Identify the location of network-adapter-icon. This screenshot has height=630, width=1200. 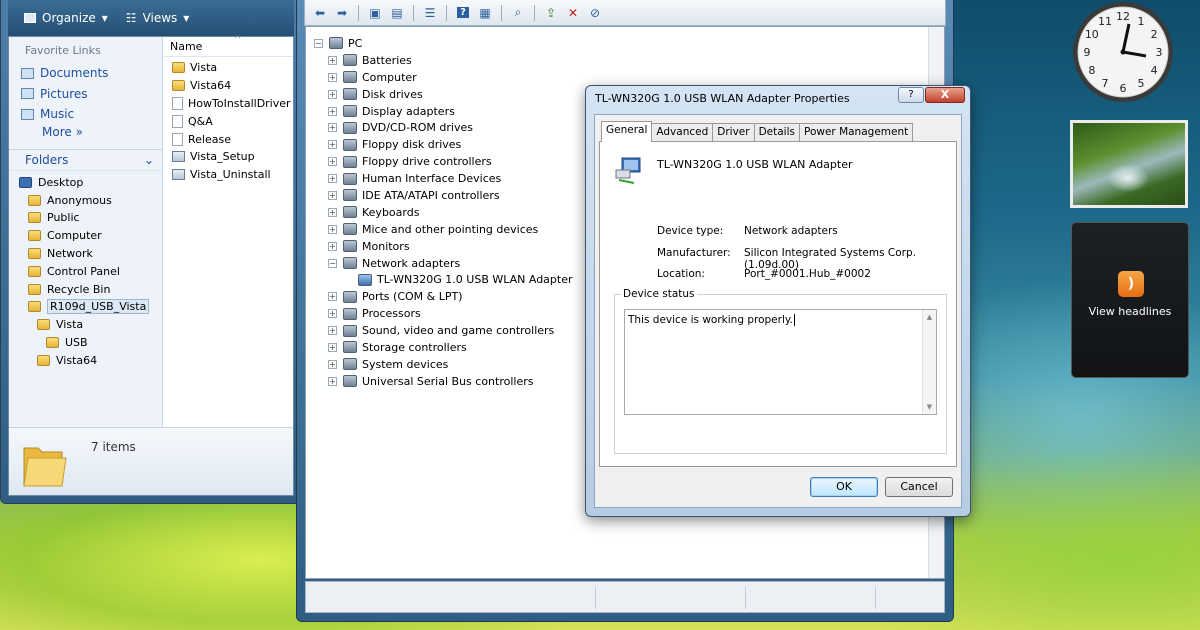
(628, 170).